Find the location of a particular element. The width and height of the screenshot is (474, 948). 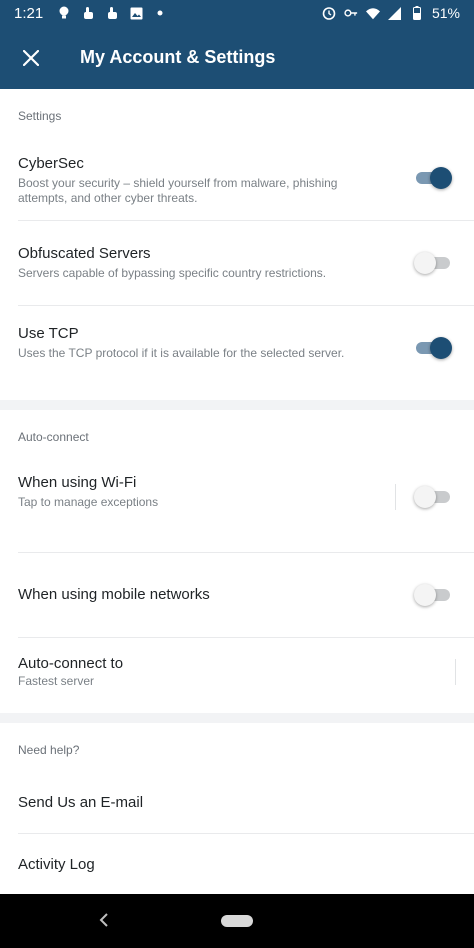

mobile-autoconnect-text: When using mobile networks is located at coordinates (216, 594).